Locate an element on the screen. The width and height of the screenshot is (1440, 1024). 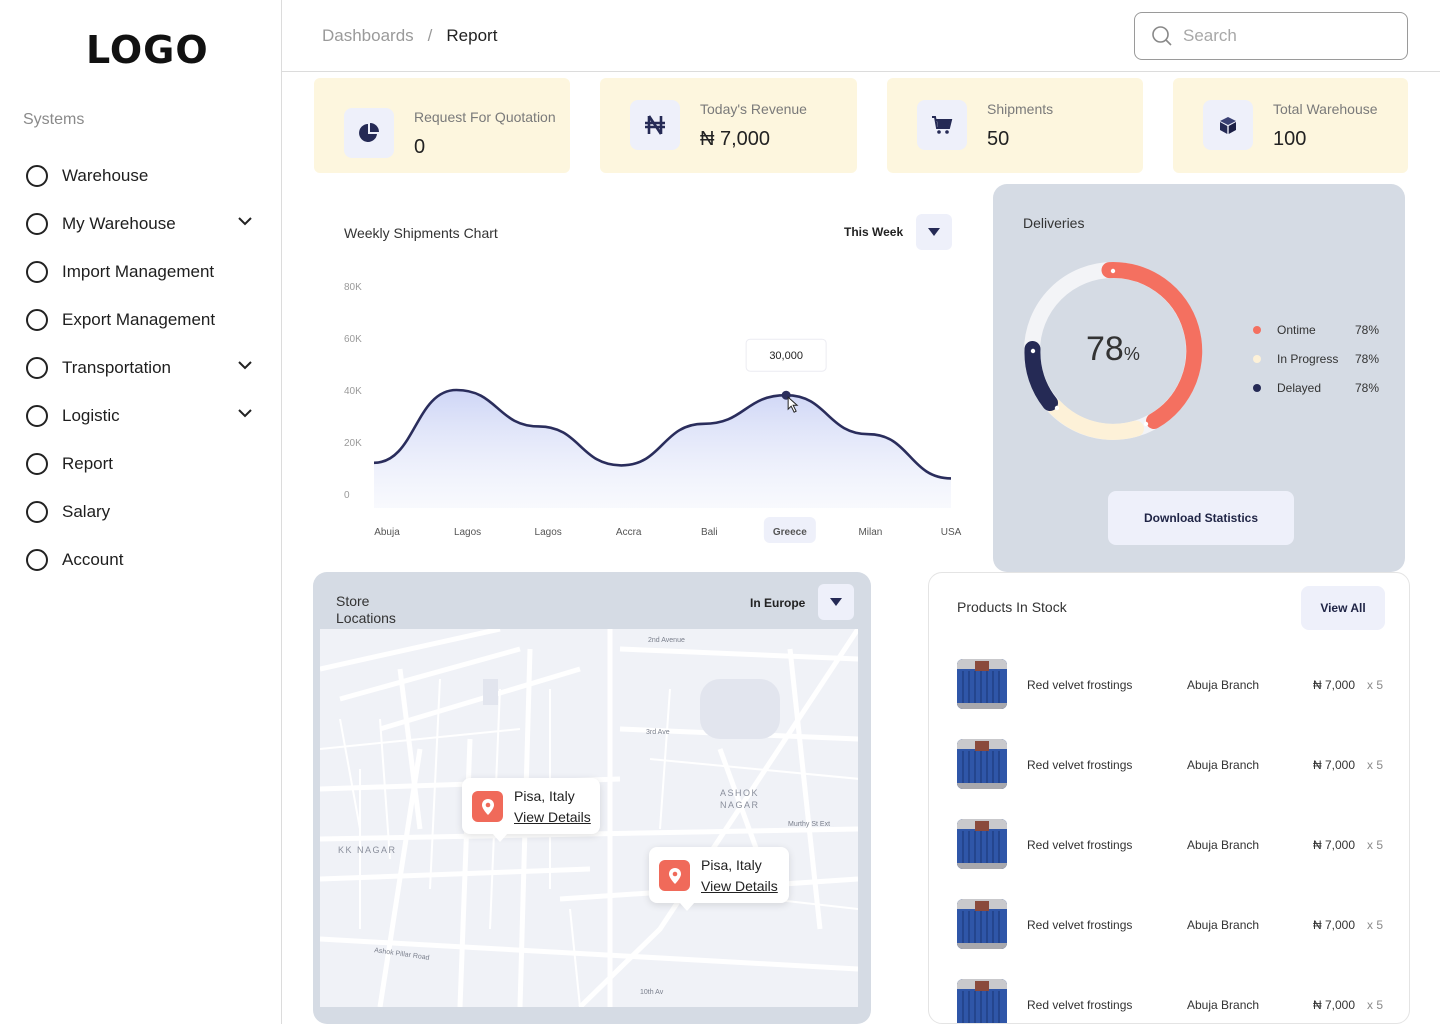
topbar: Dashboards / Report Search is located at coordinates (861, 36).